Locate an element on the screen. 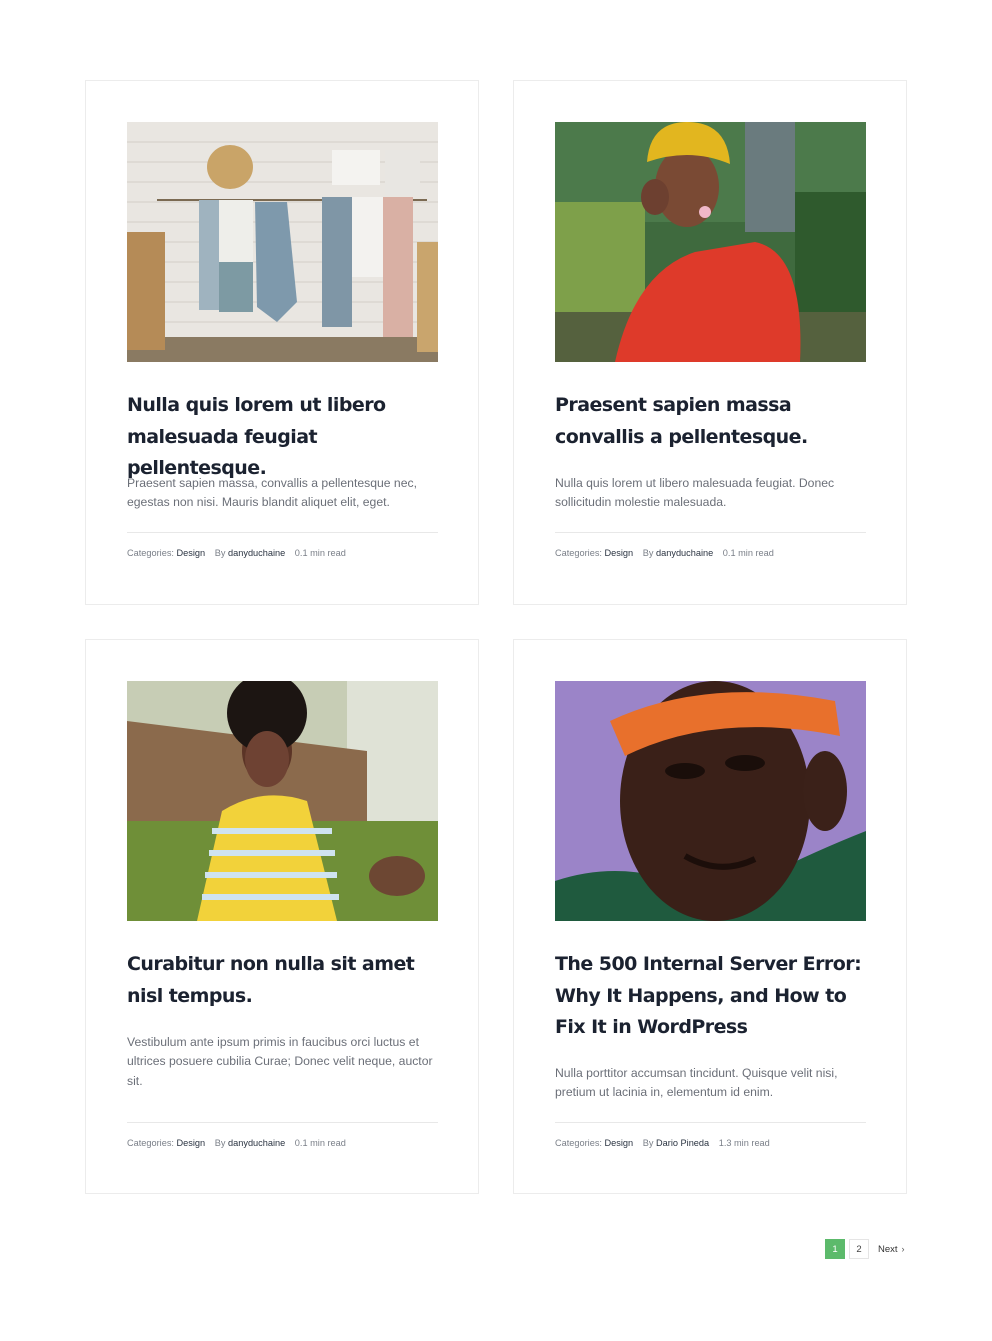 Image resolution: width=992 pixels, height=1341 pixels. page-1-current: 1 is located at coordinates (835, 1249).